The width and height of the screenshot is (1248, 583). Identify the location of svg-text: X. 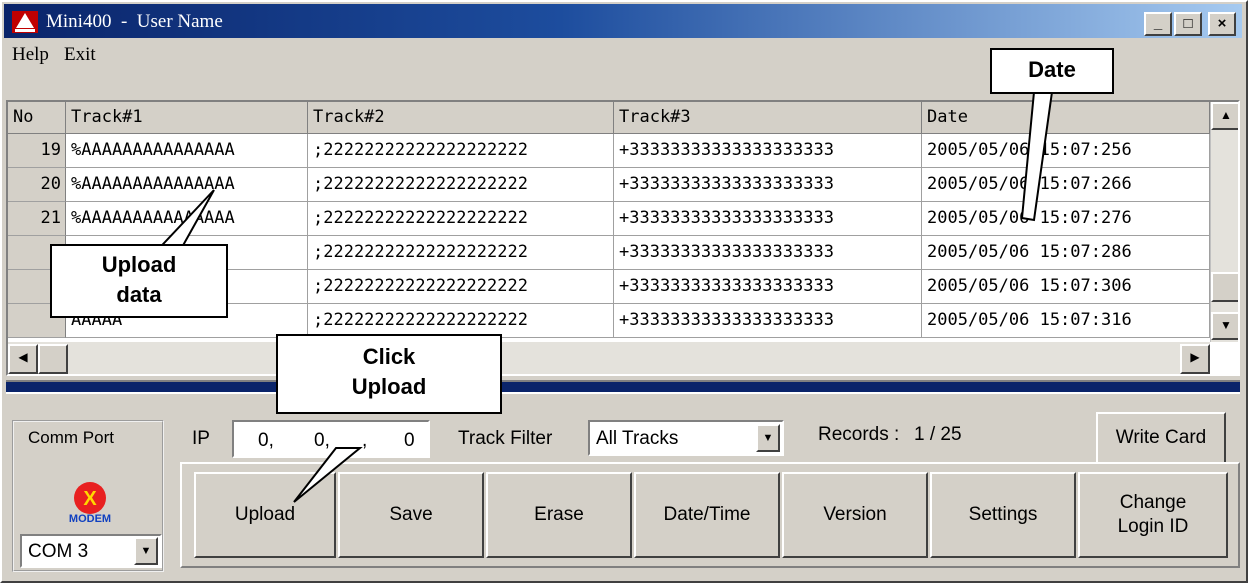
(90, 499).